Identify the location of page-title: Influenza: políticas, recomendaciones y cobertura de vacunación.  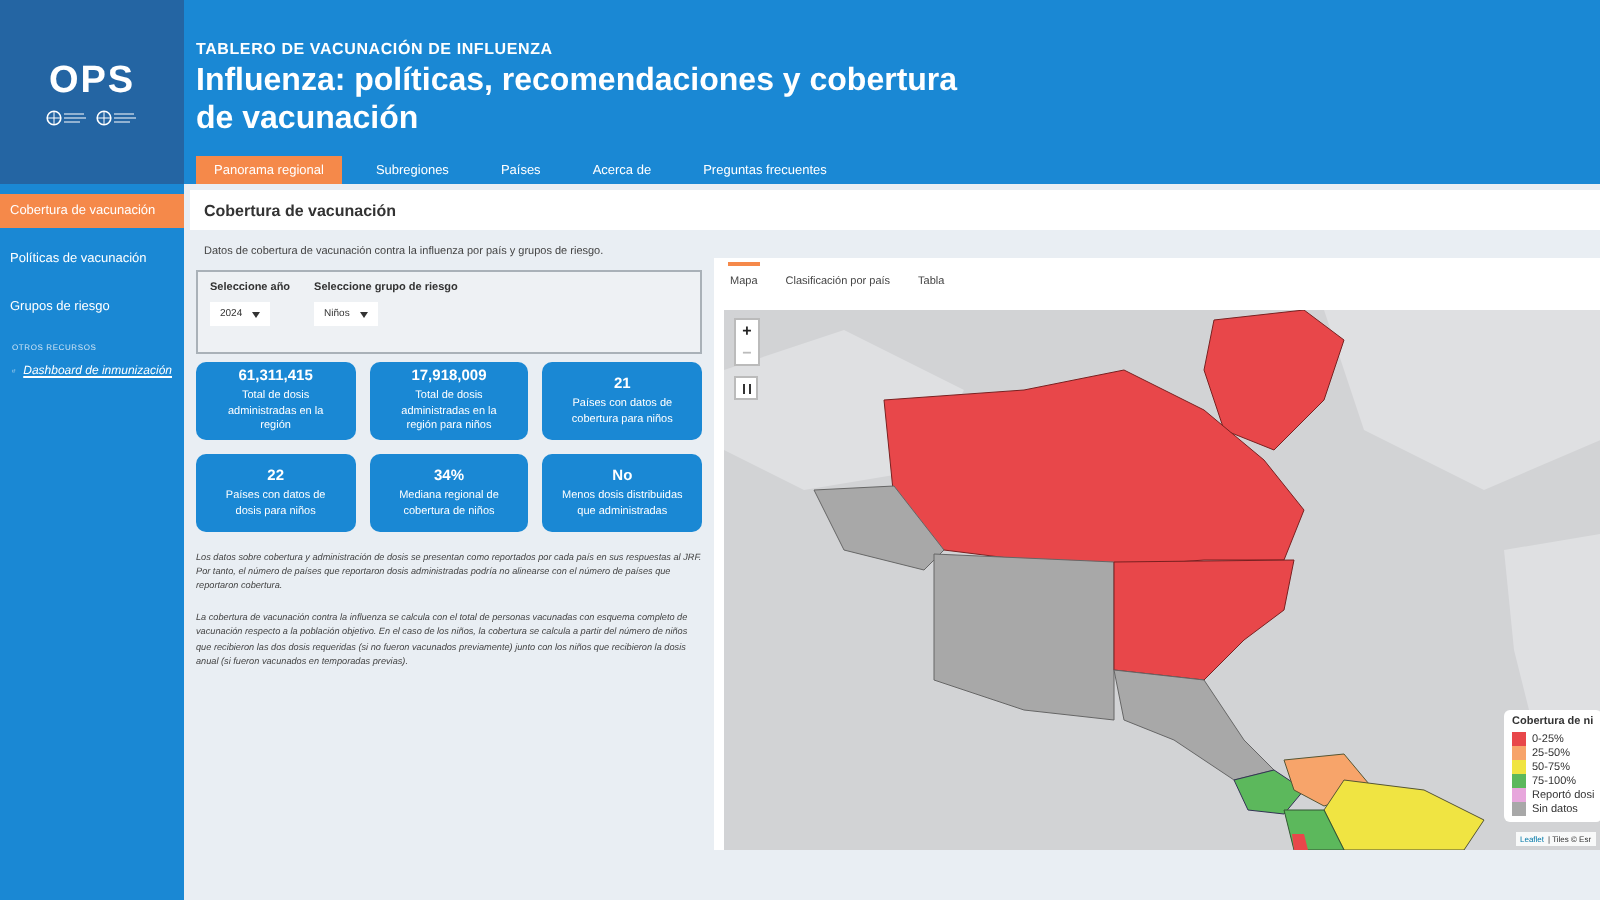
(578, 100).